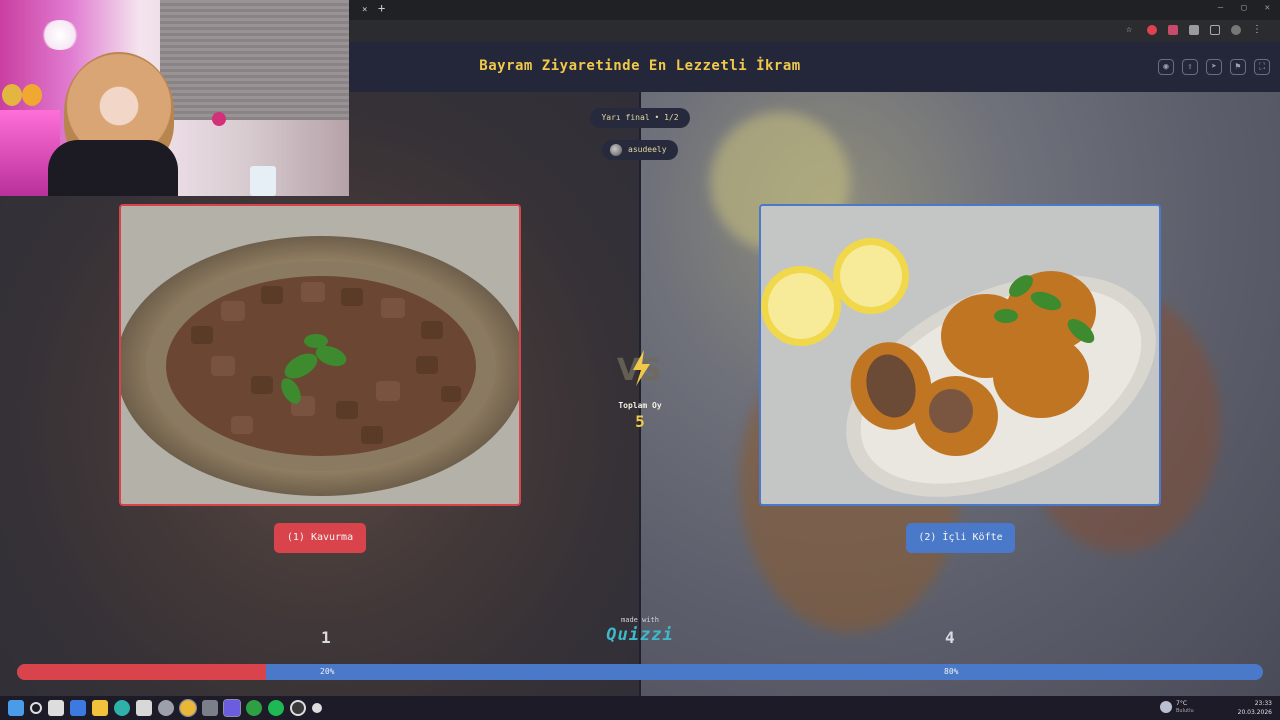 The width and height of the screenshot is (1280, 720). I want to click on center-divider, so click(640, 394).